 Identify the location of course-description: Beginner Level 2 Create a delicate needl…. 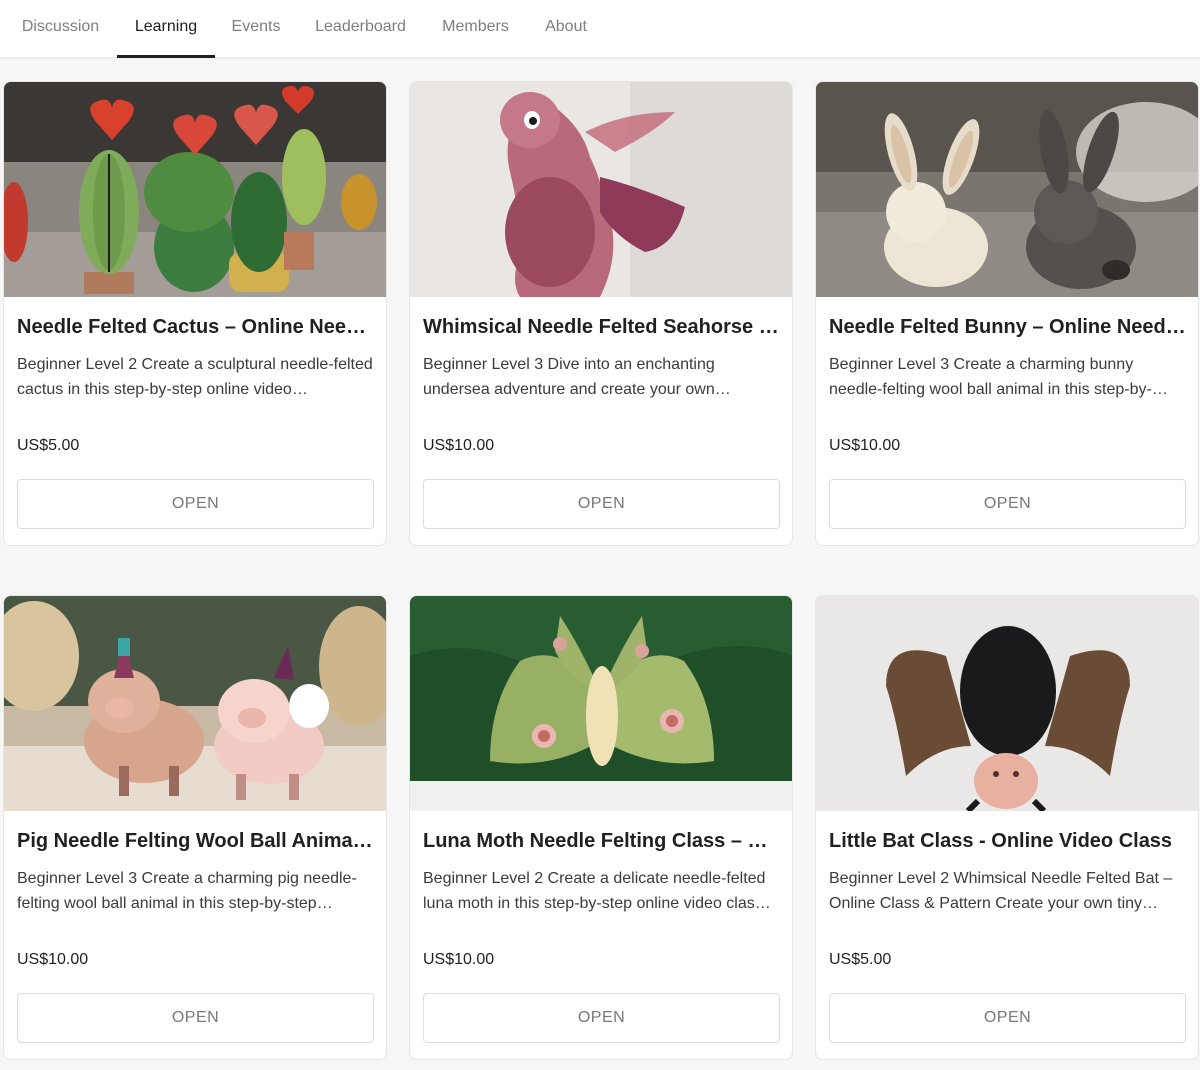
(597, 891).